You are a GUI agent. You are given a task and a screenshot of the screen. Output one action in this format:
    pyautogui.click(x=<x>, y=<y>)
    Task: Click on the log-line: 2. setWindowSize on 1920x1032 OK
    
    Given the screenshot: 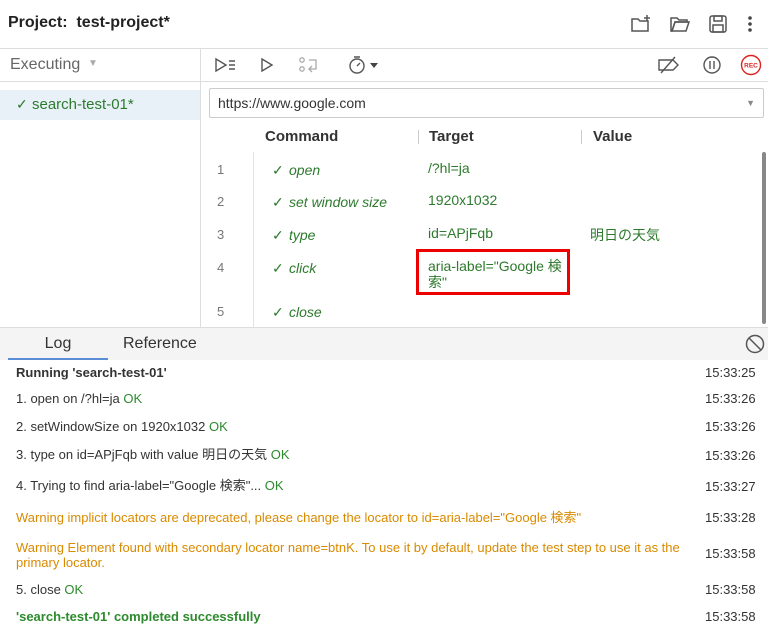 What is the action you would take?
    pyautogui.click(x=351, y=426)
    